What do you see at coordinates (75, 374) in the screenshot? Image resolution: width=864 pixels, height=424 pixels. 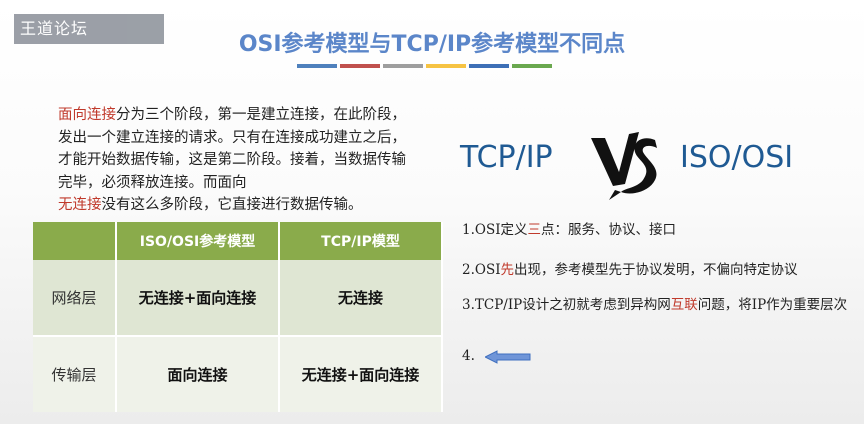 I see `table-row-header: 传输层` at bounding box center [75, 374].